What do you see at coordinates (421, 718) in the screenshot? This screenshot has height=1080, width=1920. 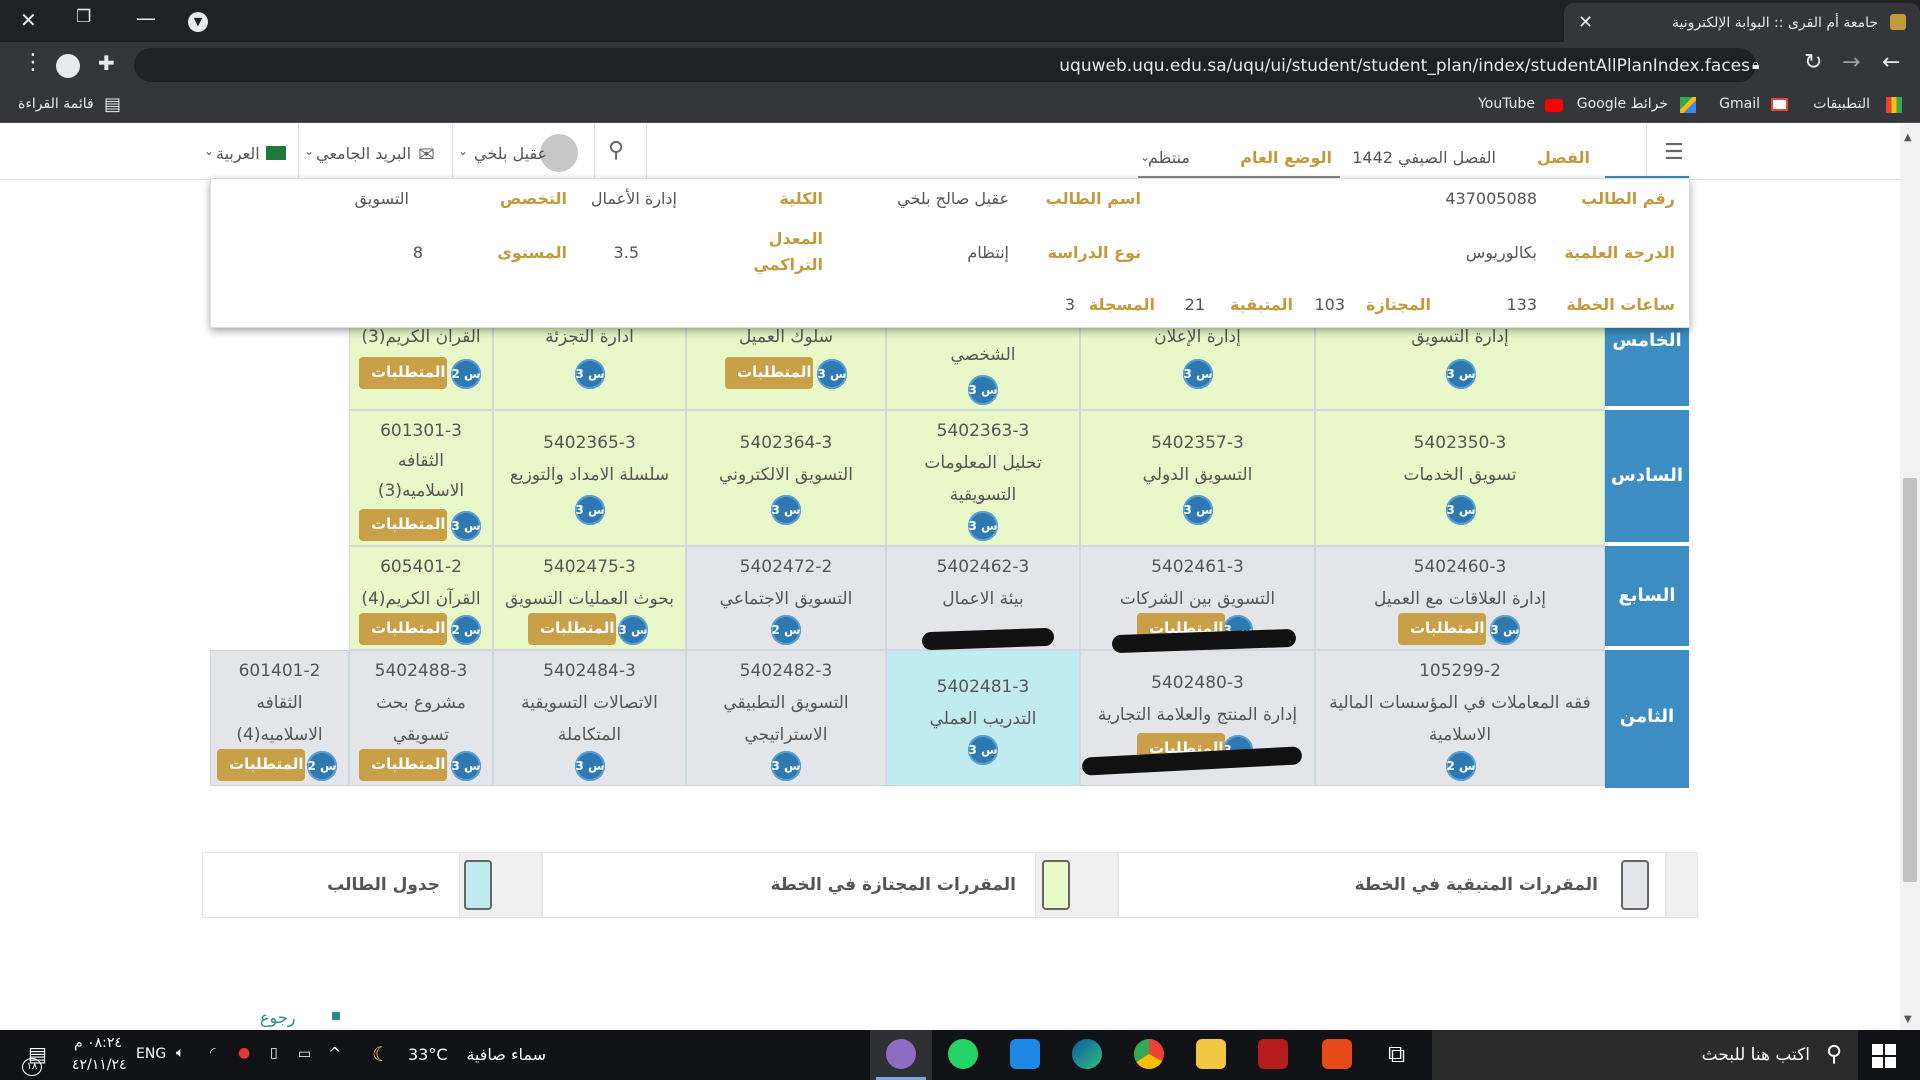 I see `course-cell: 5402488-3 مشروع بحث تسويقي 3 س المتطلبات` at bounding box center [421, 718].